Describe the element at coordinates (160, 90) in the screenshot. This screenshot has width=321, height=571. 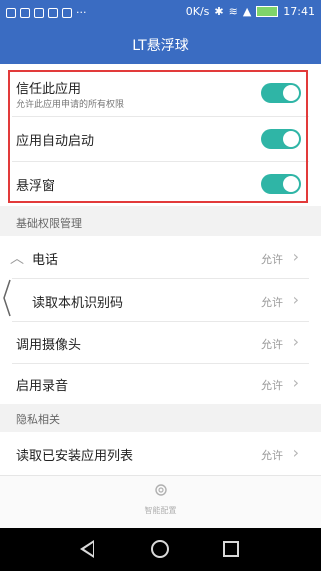
I see `trust-app-row: 信任此应用 允许此应用申请的所有权限` at that location.